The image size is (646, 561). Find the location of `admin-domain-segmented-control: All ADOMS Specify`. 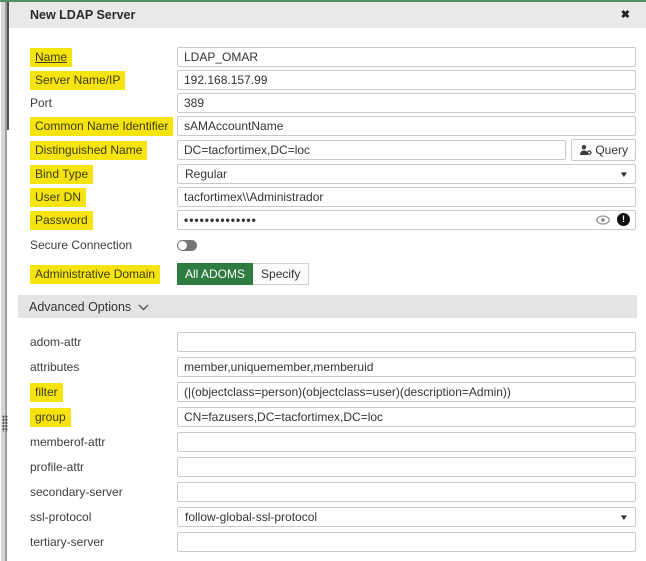

admin-domain-segmented-control: All ADOMS Specify is located at coordinates (243, 274).